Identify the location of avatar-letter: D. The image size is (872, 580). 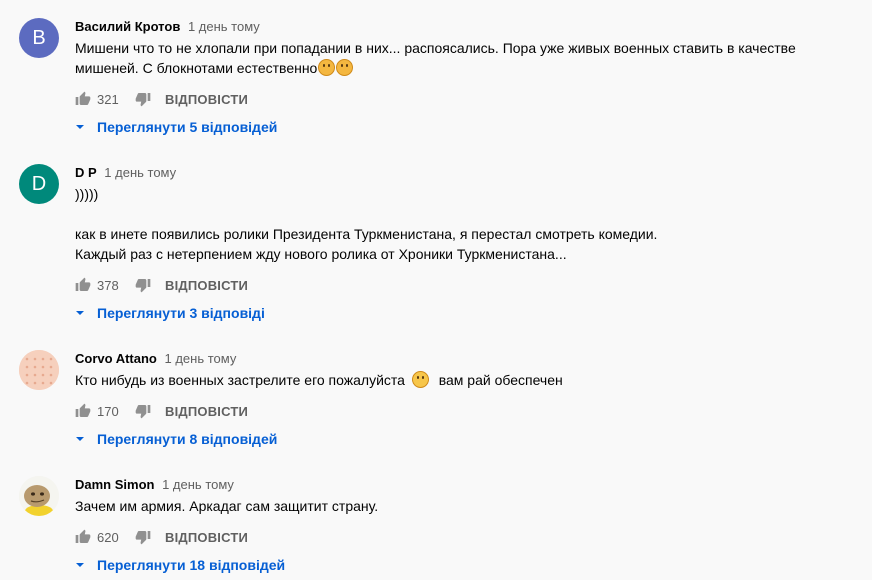
(39, 183).